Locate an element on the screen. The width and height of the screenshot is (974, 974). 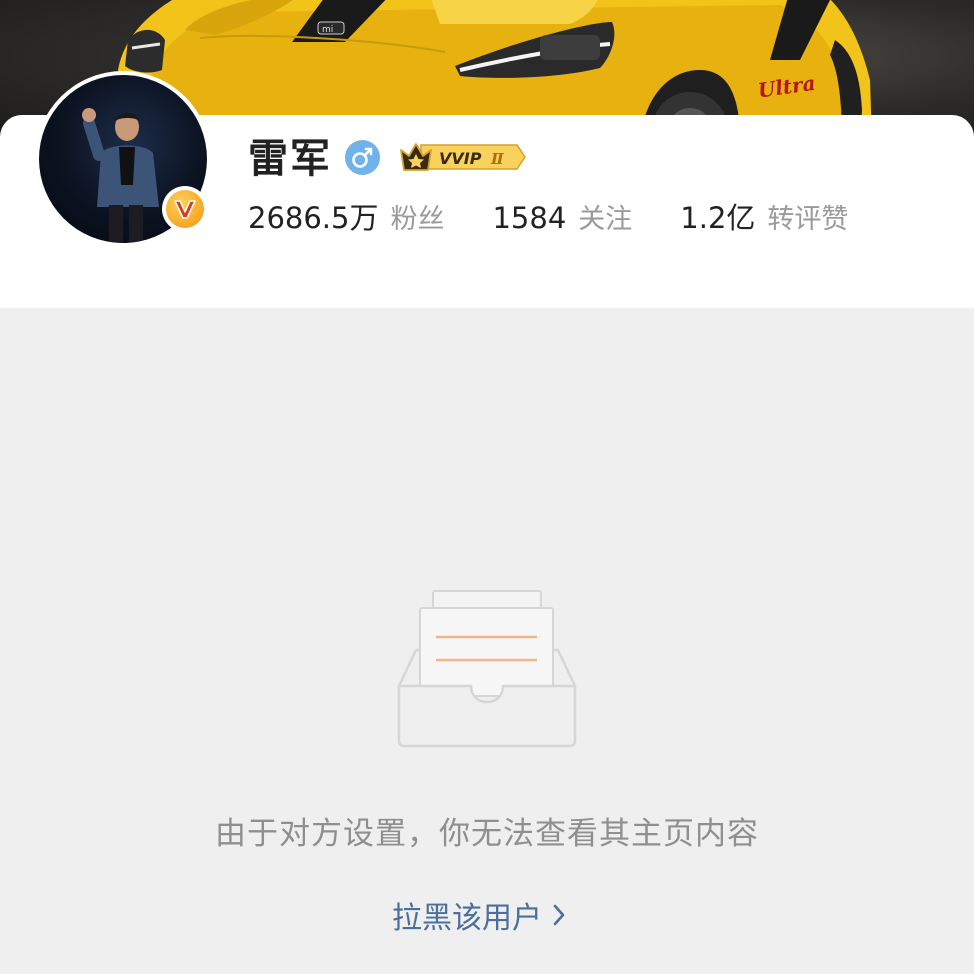
stat-following: 1584 关注 is located at coordinates (562, 216).